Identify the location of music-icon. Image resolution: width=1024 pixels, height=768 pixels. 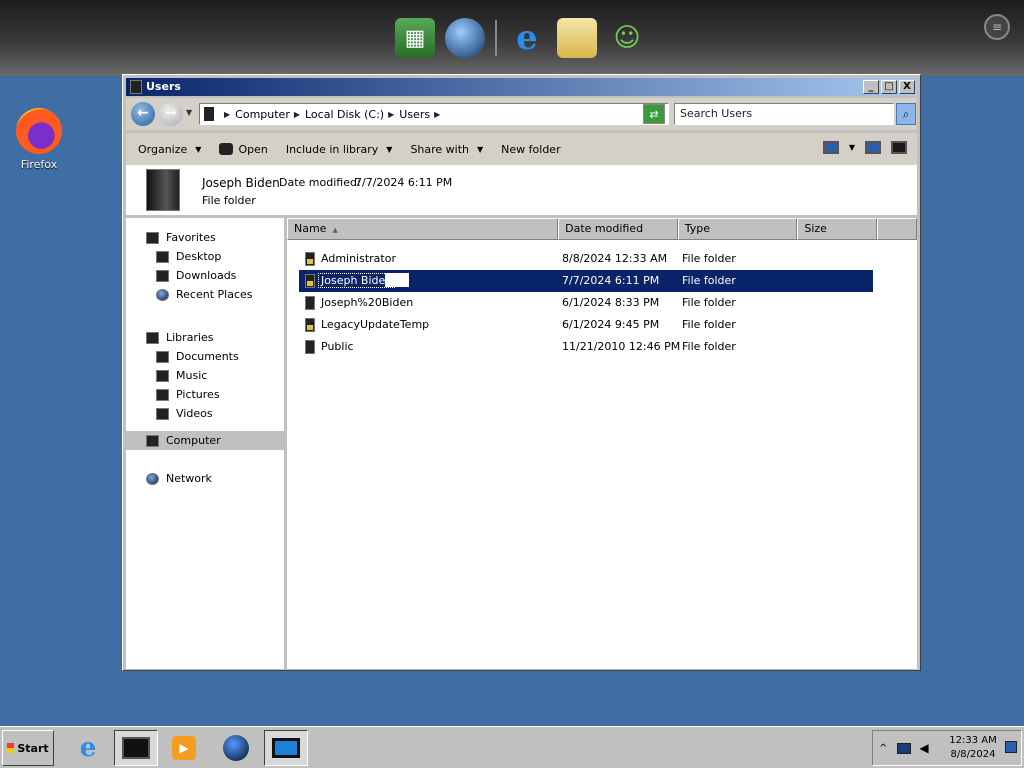
(162, 375).